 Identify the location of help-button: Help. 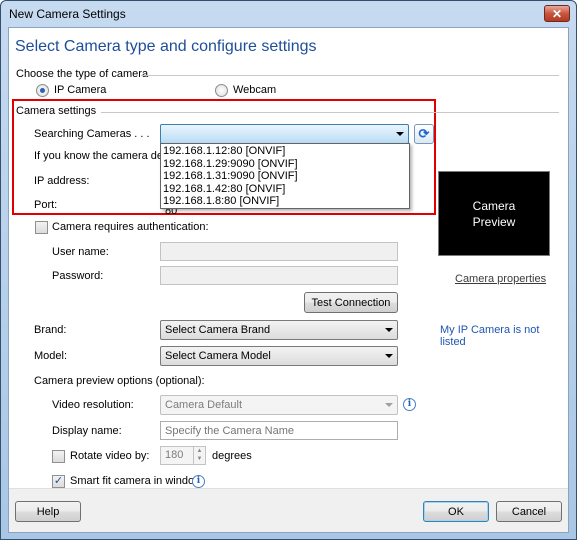
(48, 511).